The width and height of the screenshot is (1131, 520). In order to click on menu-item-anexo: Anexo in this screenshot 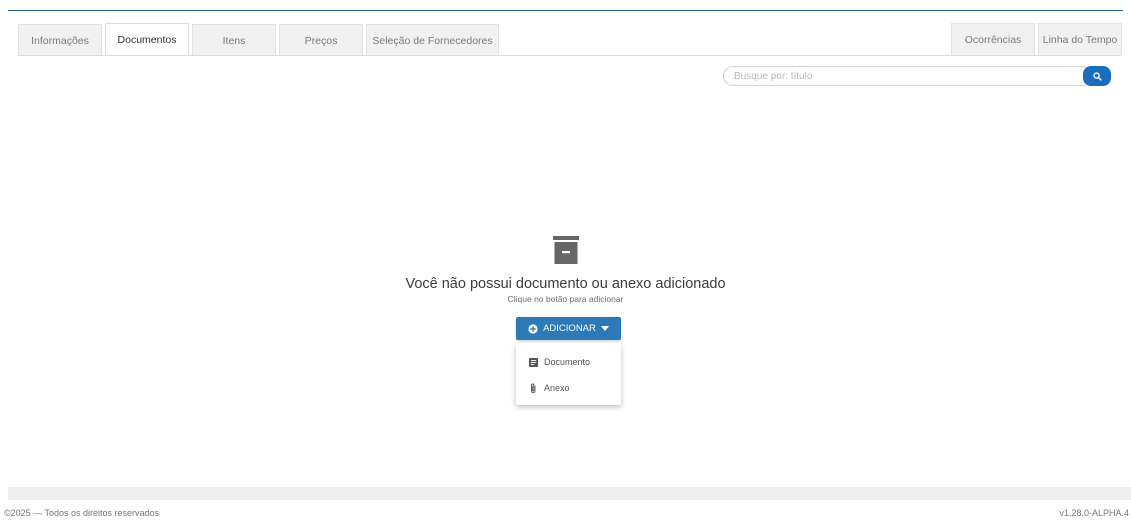, I will do `click(568, 388)`.